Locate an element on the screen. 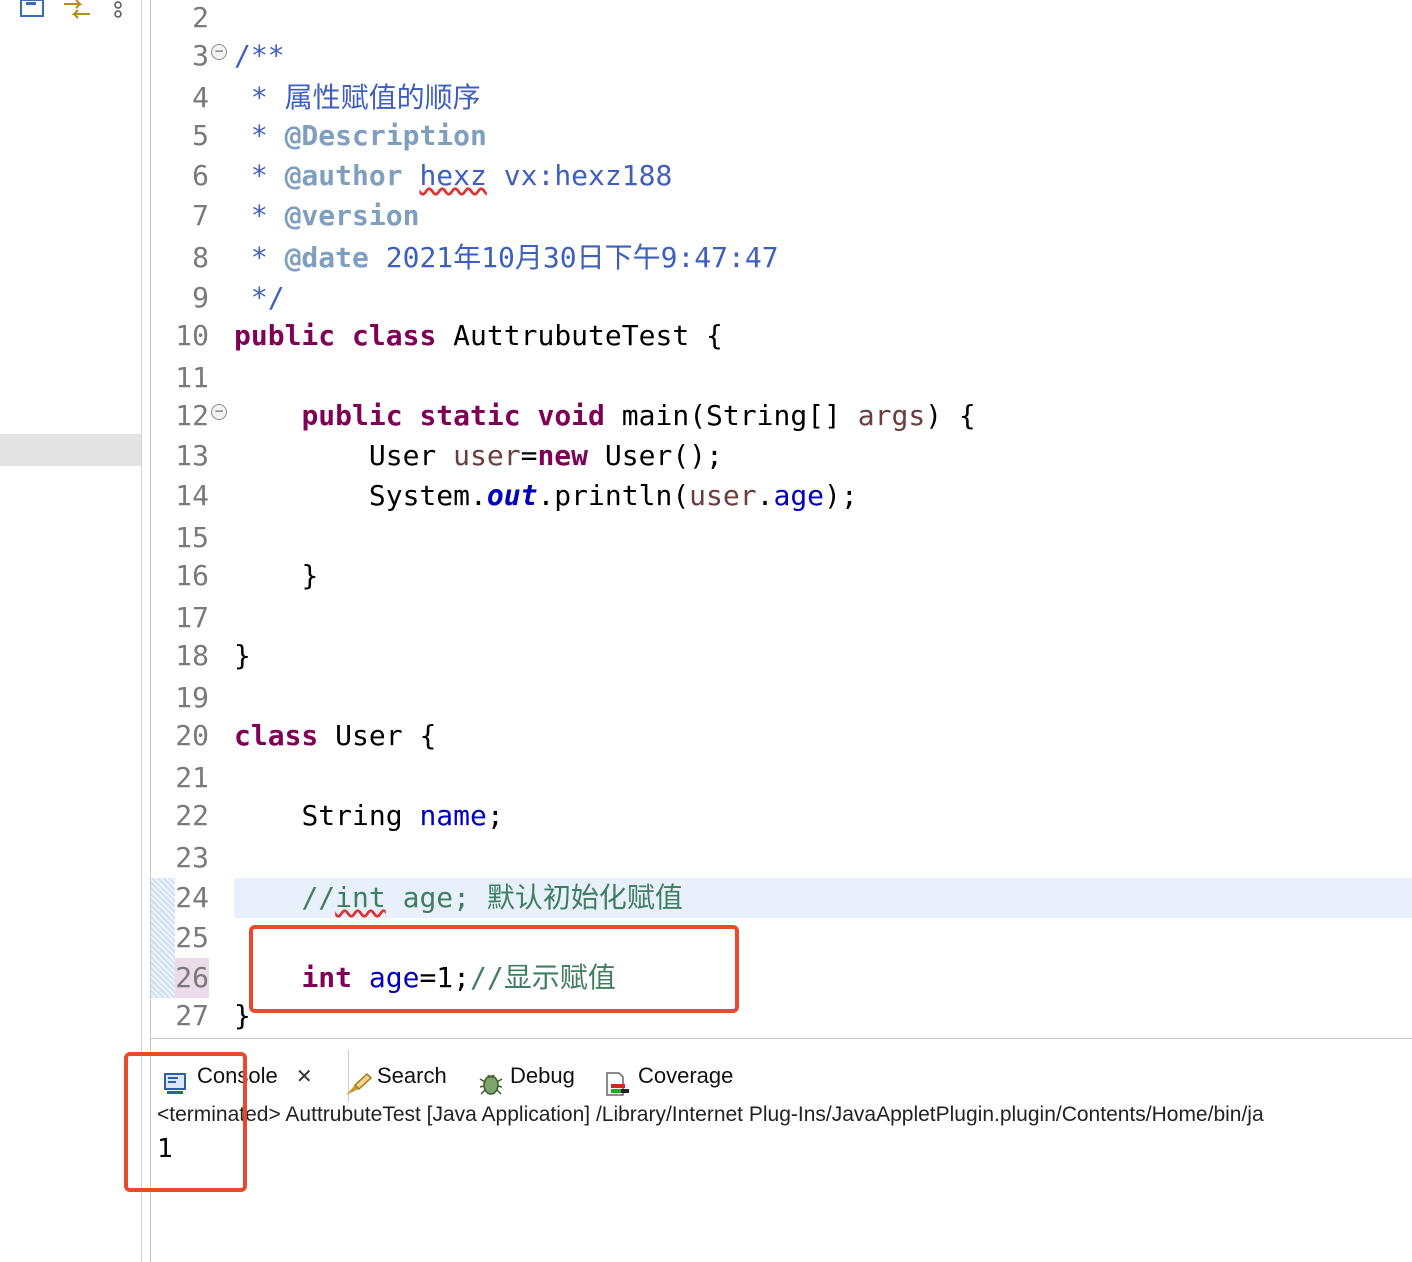  line-number: 14 is located at coordinates (192, 495).